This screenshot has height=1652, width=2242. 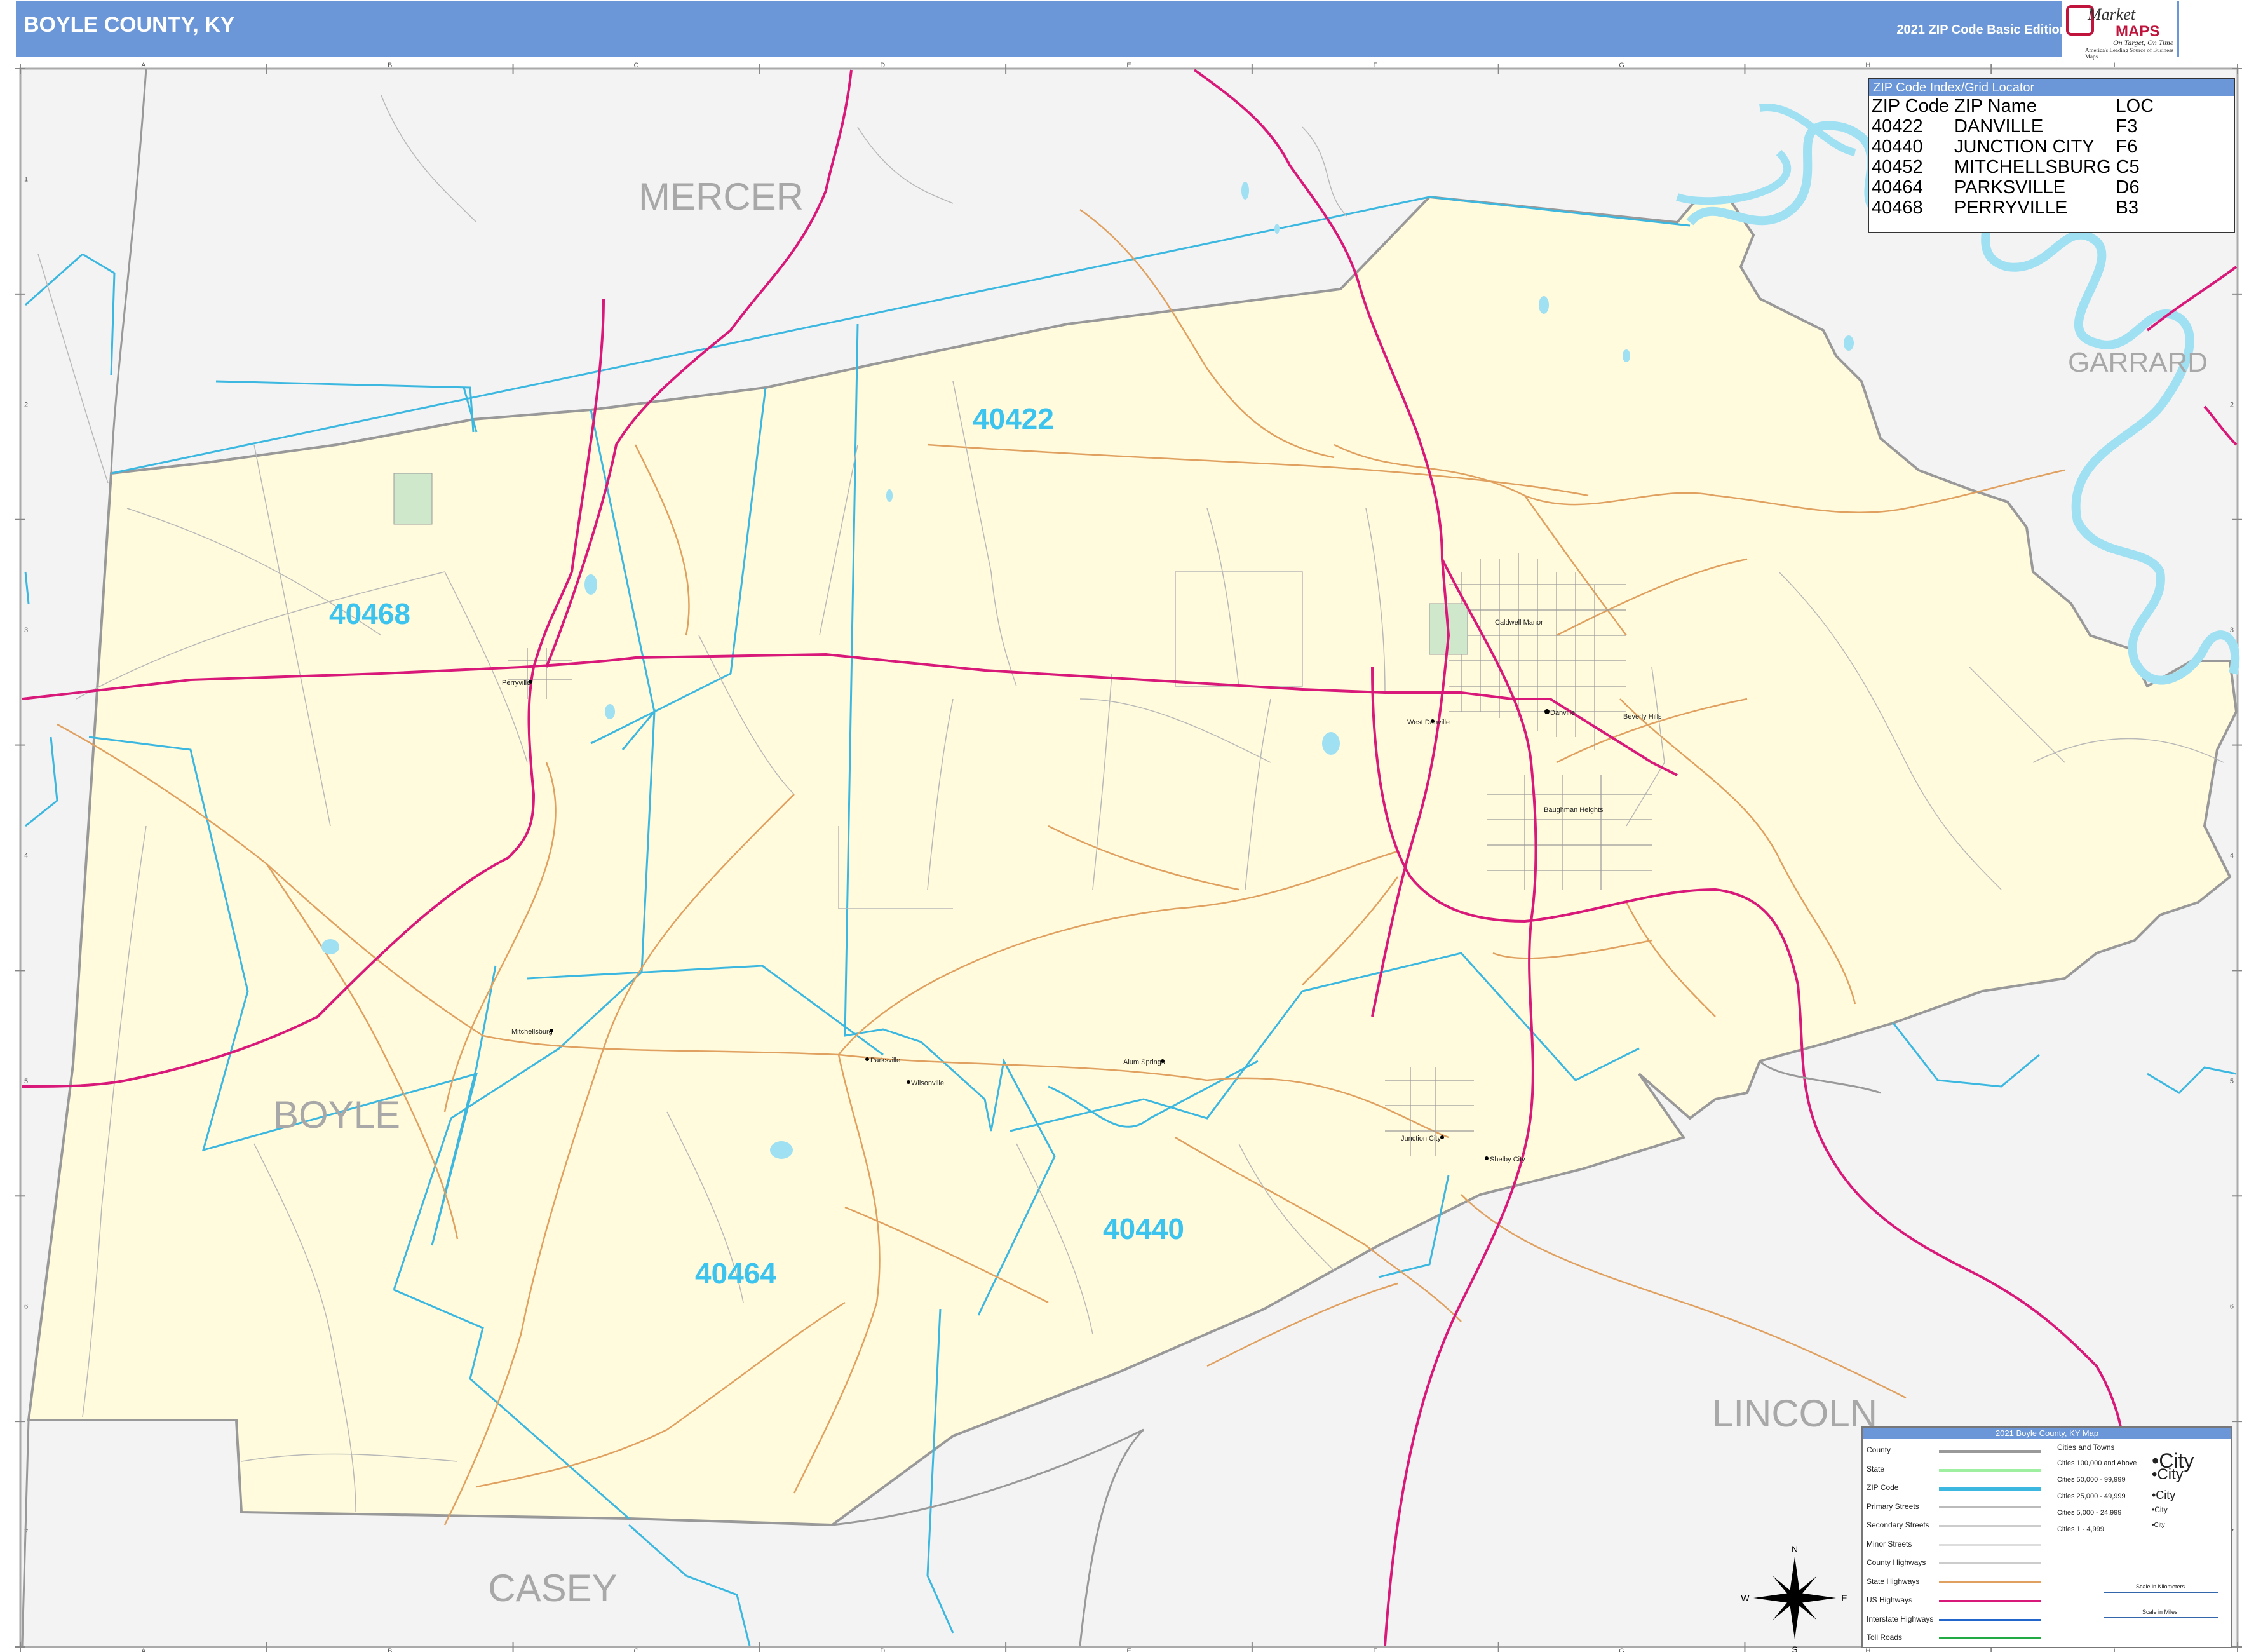 What do you see at coordinates (1507, 1160) in the screenshot?
I see `place-shelby-city: Shelby City` at bounding box center [1507, 1160].